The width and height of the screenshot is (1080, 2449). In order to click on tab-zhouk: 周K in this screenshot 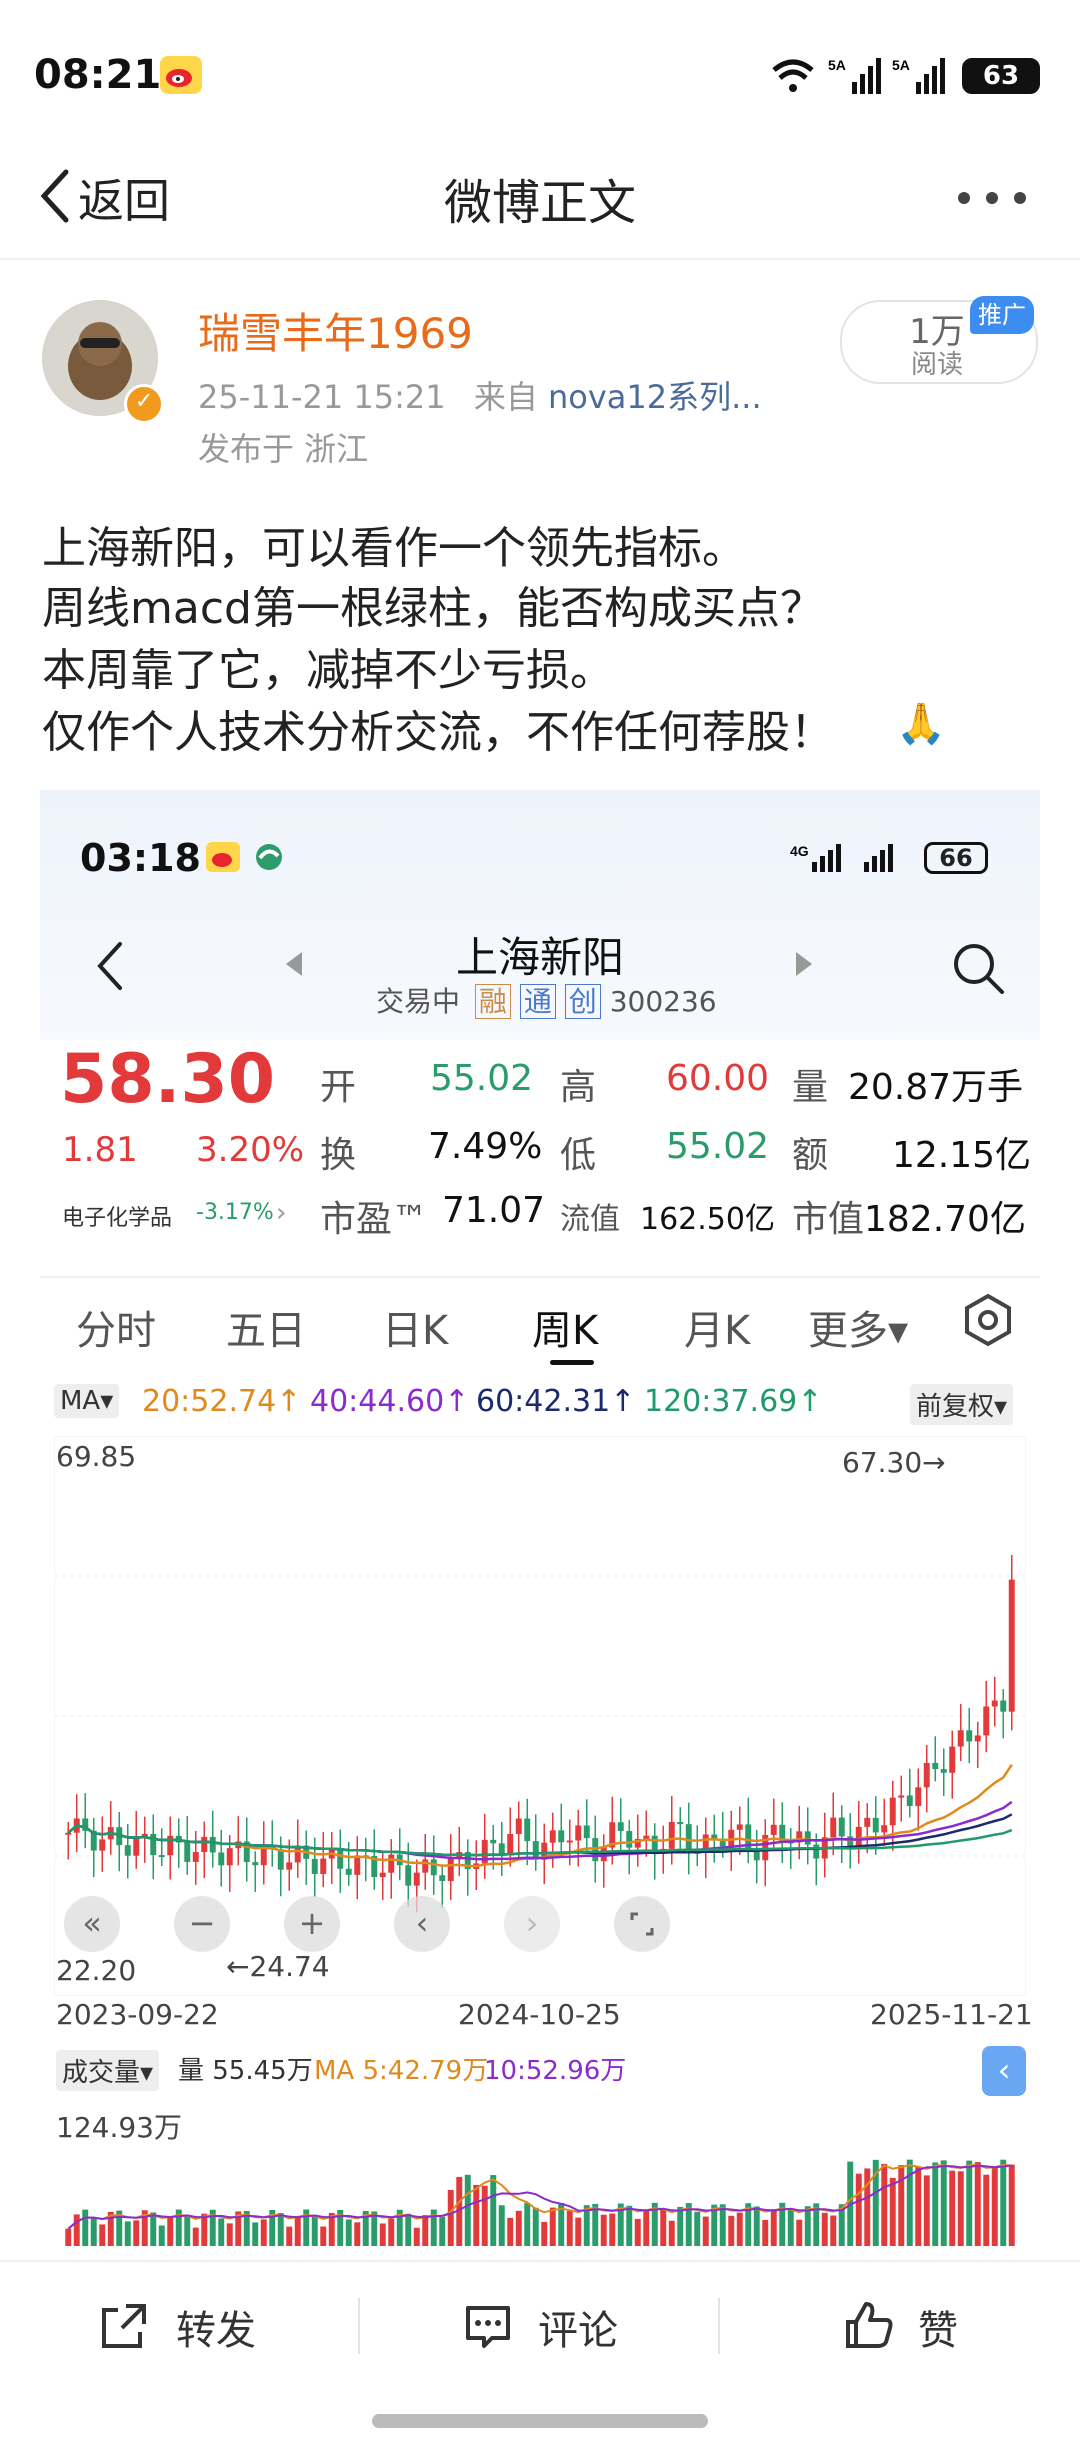, I will do `click(565, 1327)`.